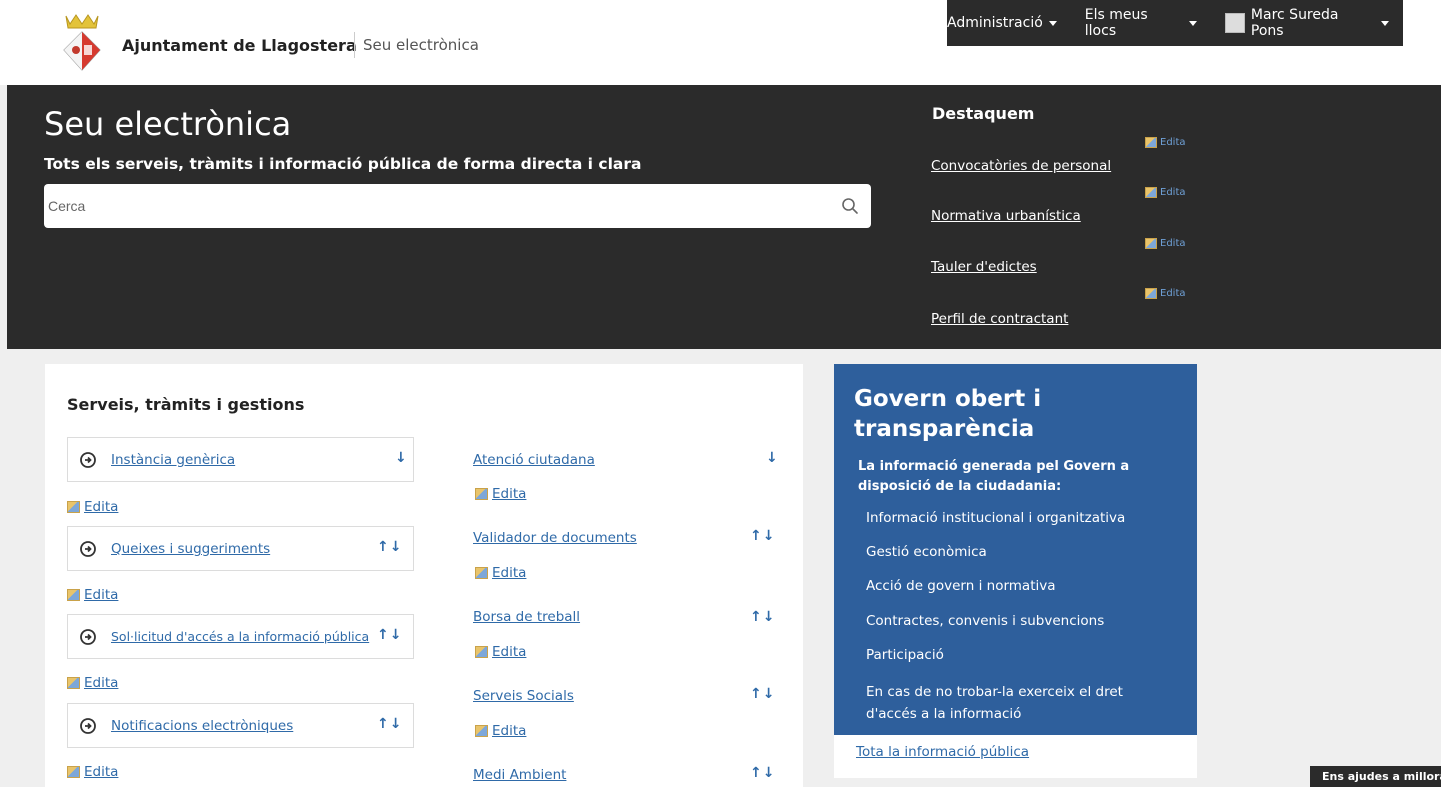 Image resolution: width=1441 pixels, height=787 pixels. What do you see at coordinates (1294, 23) in the screenshot?
I see `user-name: Marc Sureda Pons` at bounding box center [1294, 23].